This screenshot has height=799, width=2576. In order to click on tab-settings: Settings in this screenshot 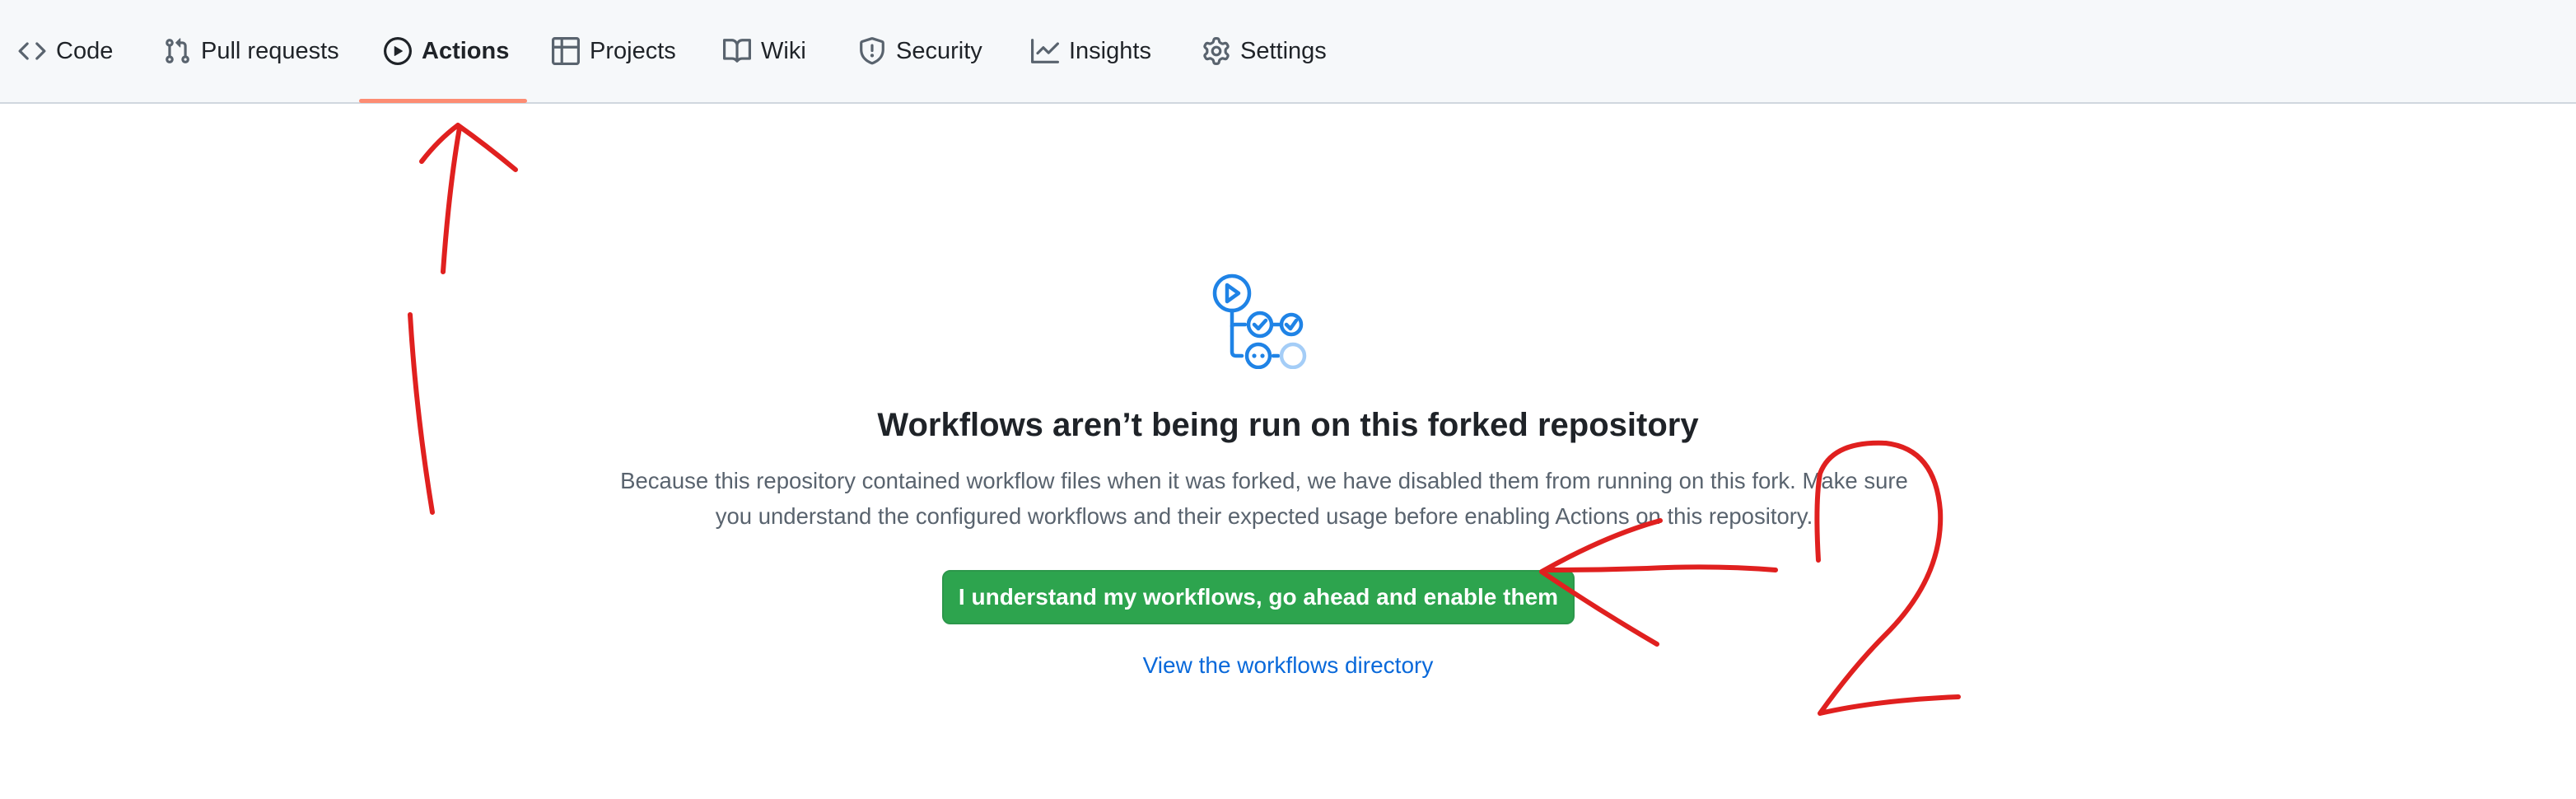, I will do `click(1264, 51)`.